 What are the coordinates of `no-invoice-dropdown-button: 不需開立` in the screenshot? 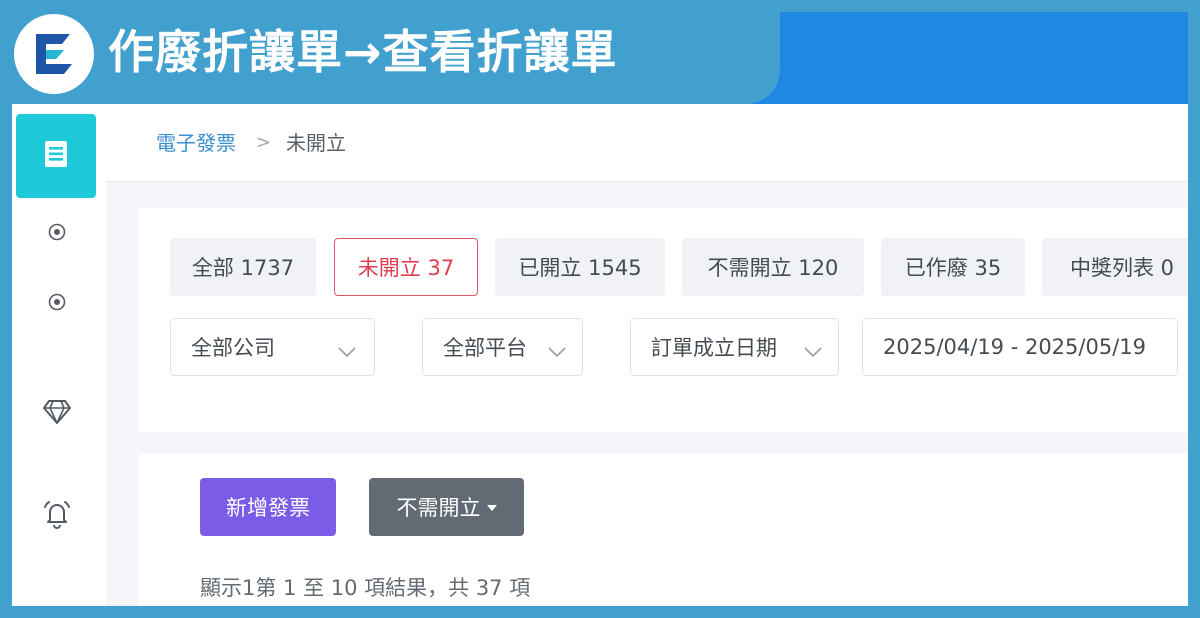 It's located at (446, 507).